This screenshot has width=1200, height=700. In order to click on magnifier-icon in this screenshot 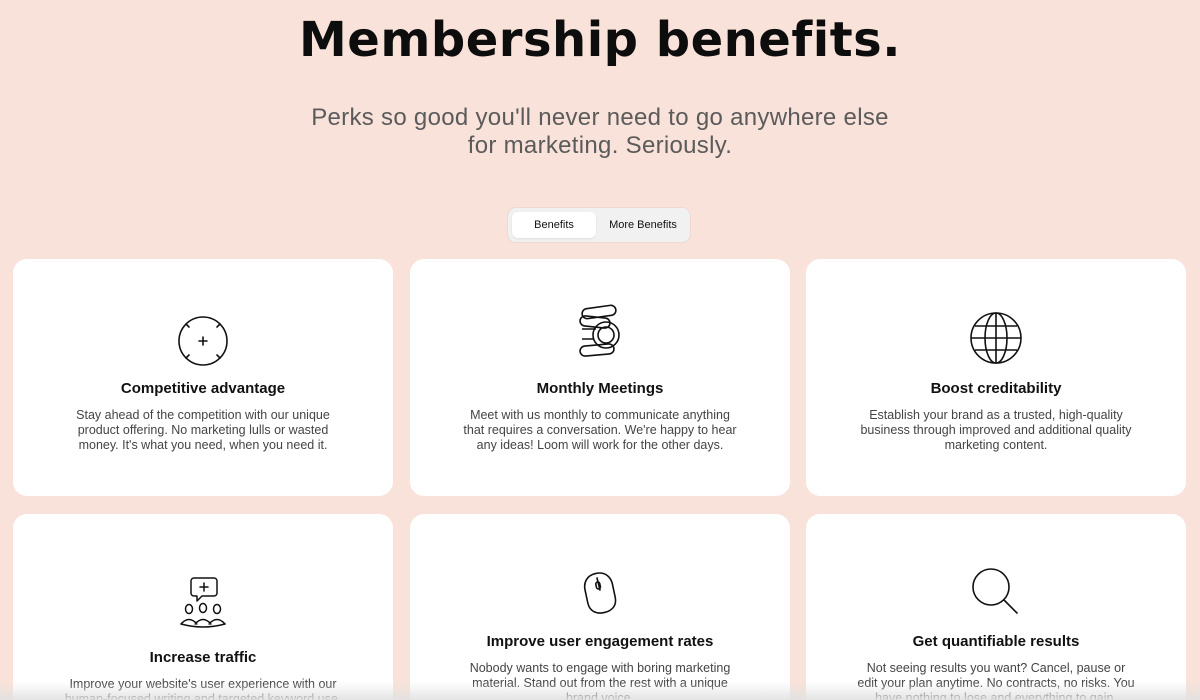, I will do `click(996, 592)`.